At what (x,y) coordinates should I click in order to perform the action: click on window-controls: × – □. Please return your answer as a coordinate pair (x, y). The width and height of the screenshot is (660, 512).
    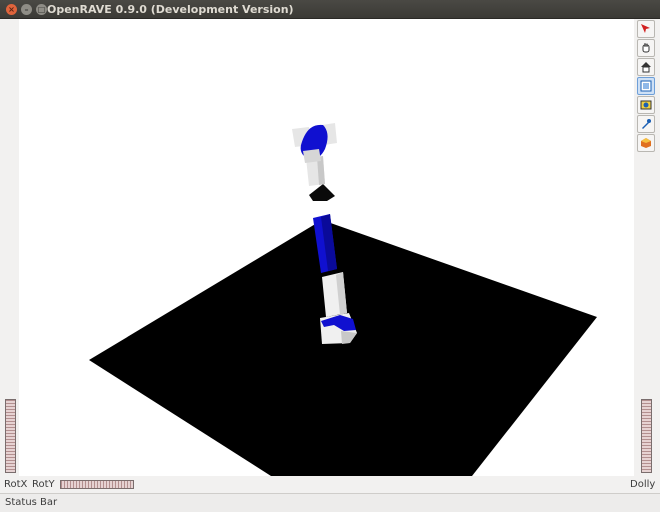
    Looking at the image, I should click on (26, 9).